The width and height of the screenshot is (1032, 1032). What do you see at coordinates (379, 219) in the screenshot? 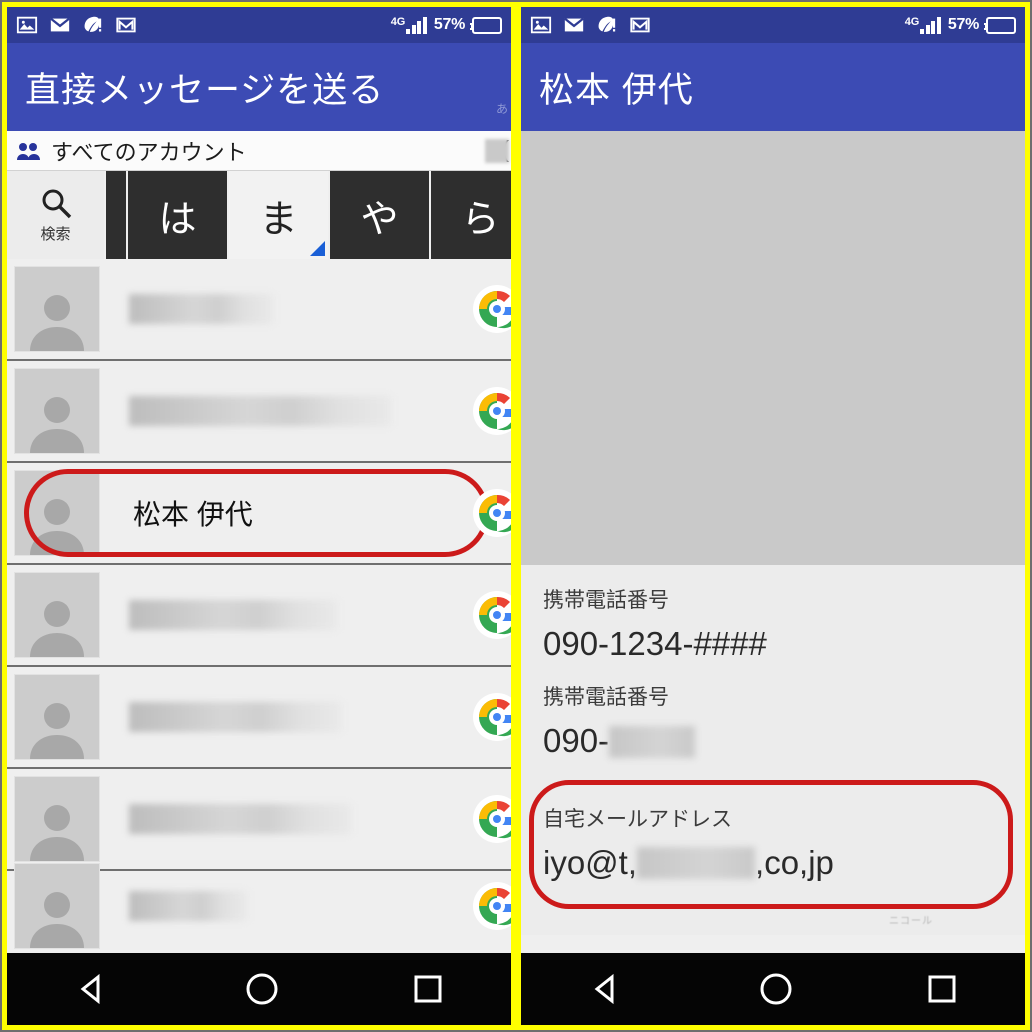
I see `tab-kana-ya-label: や` at bounding box center [379, 219].